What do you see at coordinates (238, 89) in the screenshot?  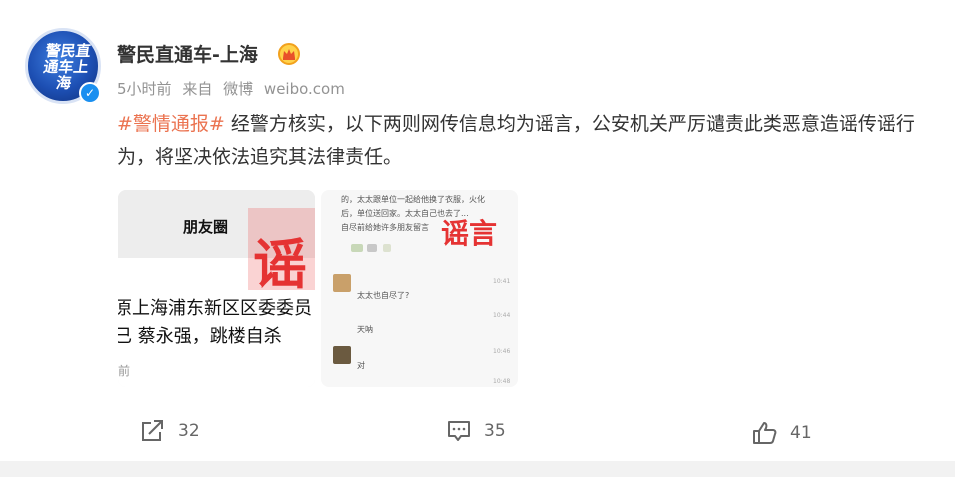 I see `source-app: 微博` at bounding box center [238, 89].